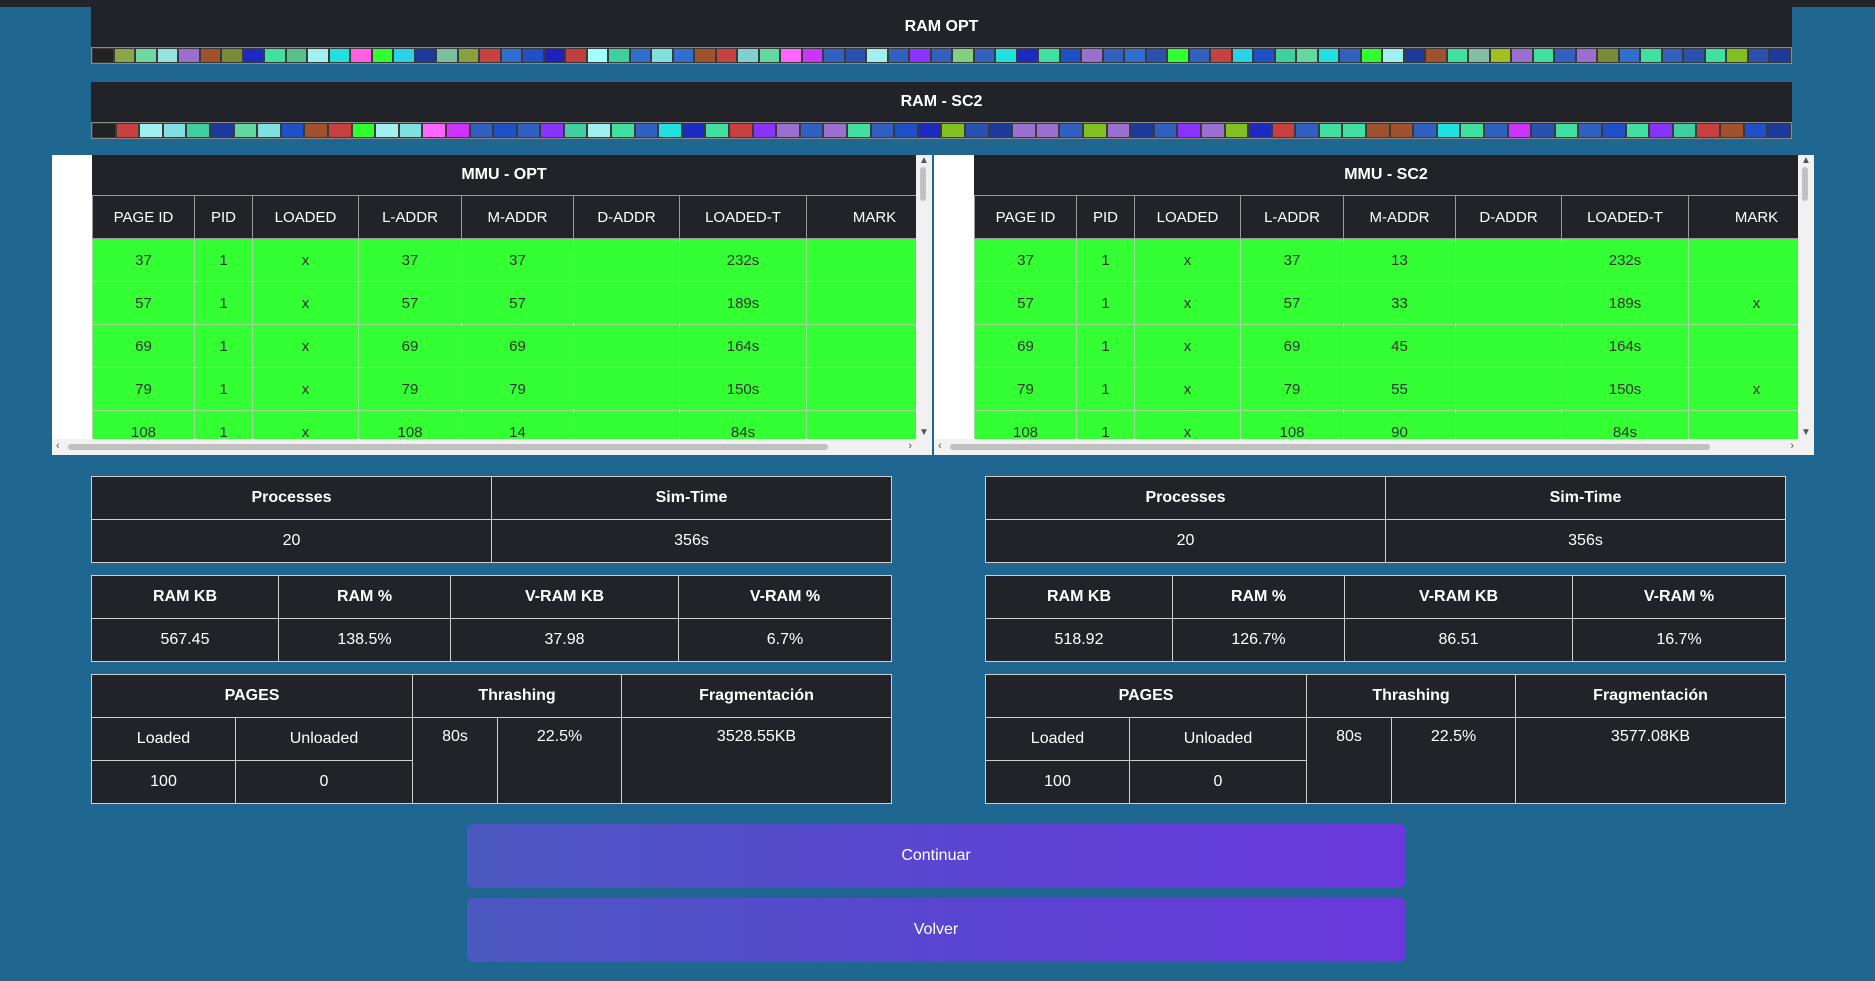  I want to click on column-header: PAGE ID, so click(1025, 217).